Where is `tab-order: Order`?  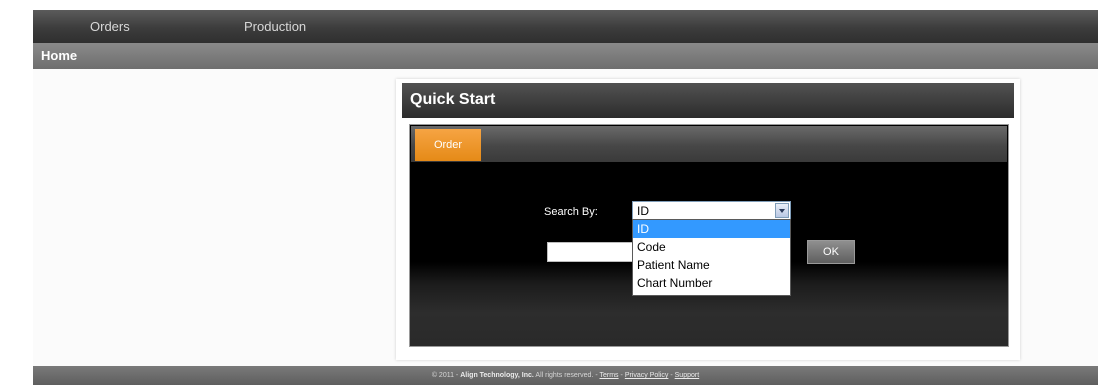 tab-order: Order is located at coordinates (448, 145).